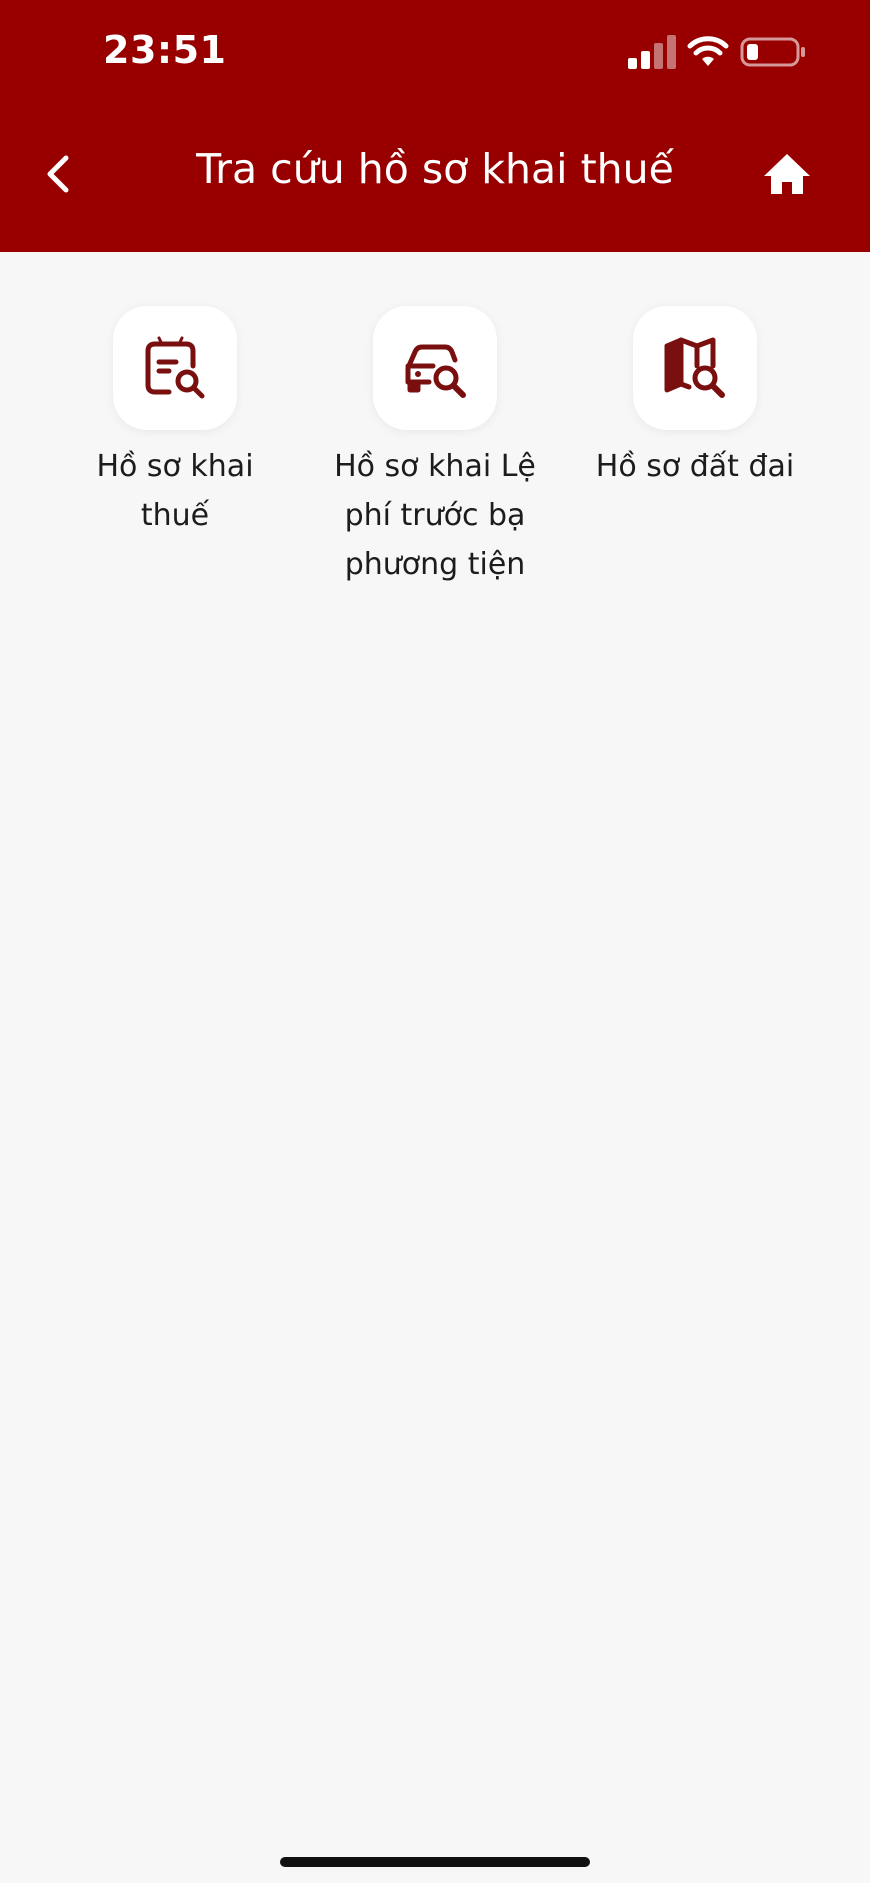 This screenshot has height=1883, width=870. Describe the element at coordinates (435, 169) in the screenshot. I see `page-title: Tra cứu hồ sơ khai thuế` at that location.